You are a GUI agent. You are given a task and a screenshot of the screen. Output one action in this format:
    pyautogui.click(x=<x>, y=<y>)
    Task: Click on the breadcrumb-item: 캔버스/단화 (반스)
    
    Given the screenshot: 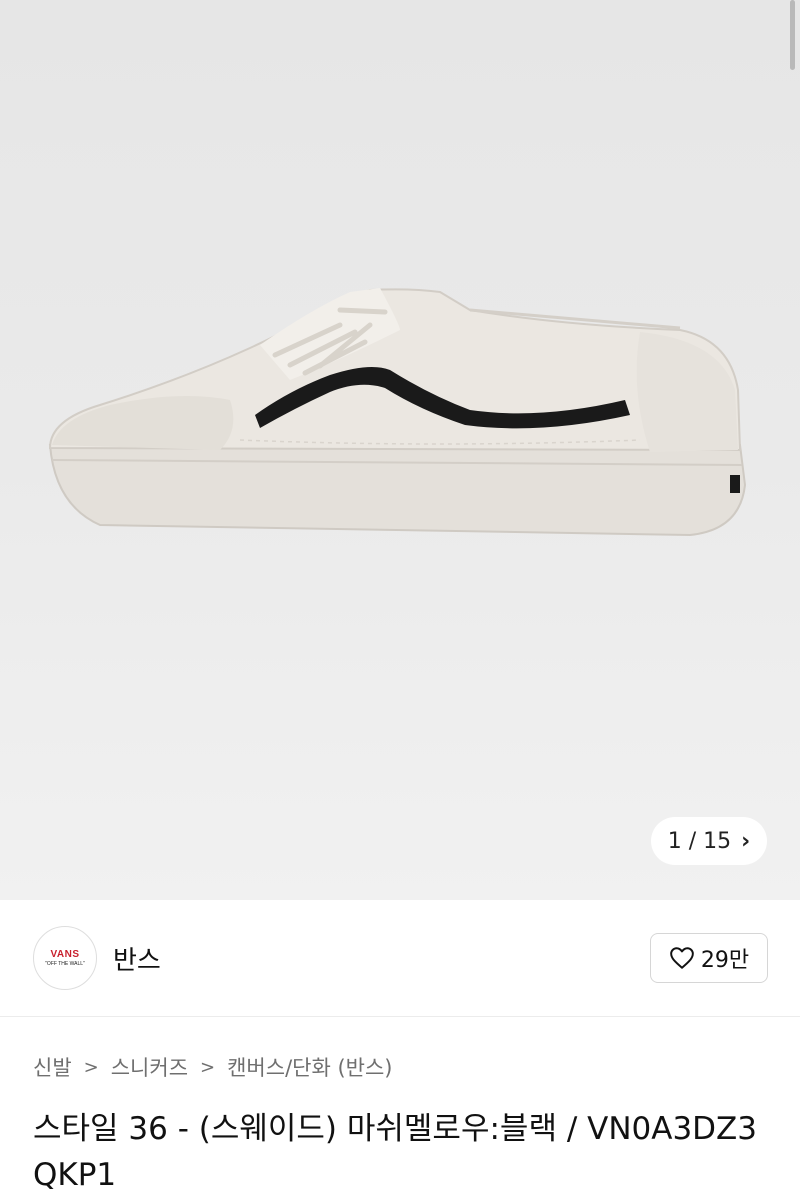 What is the action you would take?
    pyautogui.click(x=309, y=1067)
    